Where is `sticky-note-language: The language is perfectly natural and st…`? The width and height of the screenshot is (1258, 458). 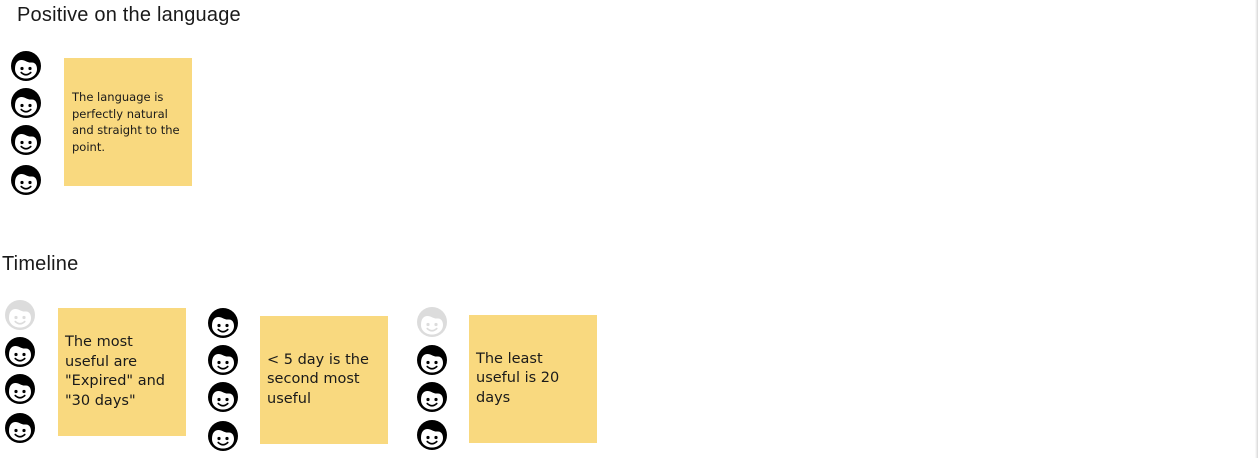 sticky-note-language: The language is perfectly natural and st… is located at coordinates (128, 122).